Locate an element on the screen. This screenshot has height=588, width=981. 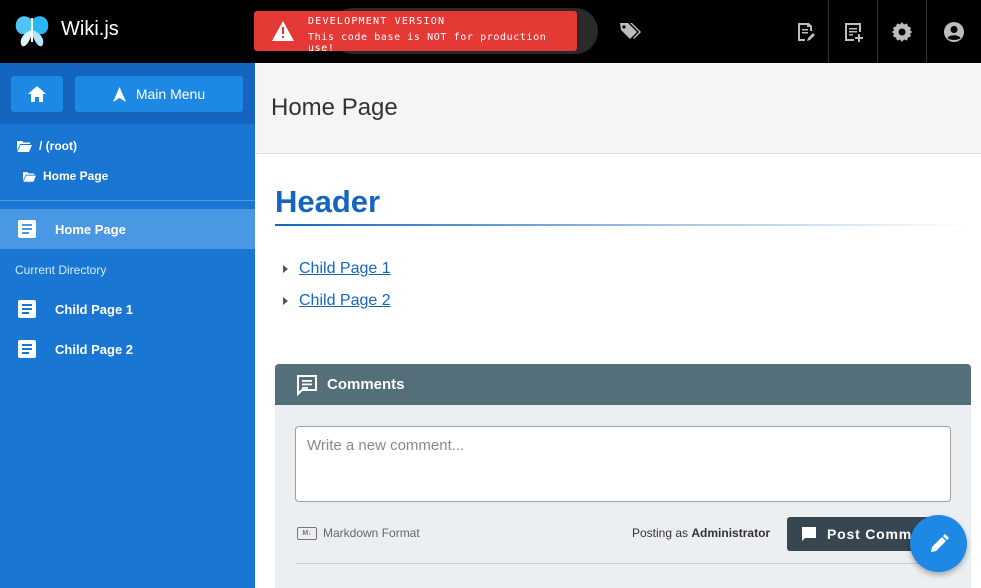
sidebar-item-child-page-2: Child Page 2 is located at coordinates (127, 349).